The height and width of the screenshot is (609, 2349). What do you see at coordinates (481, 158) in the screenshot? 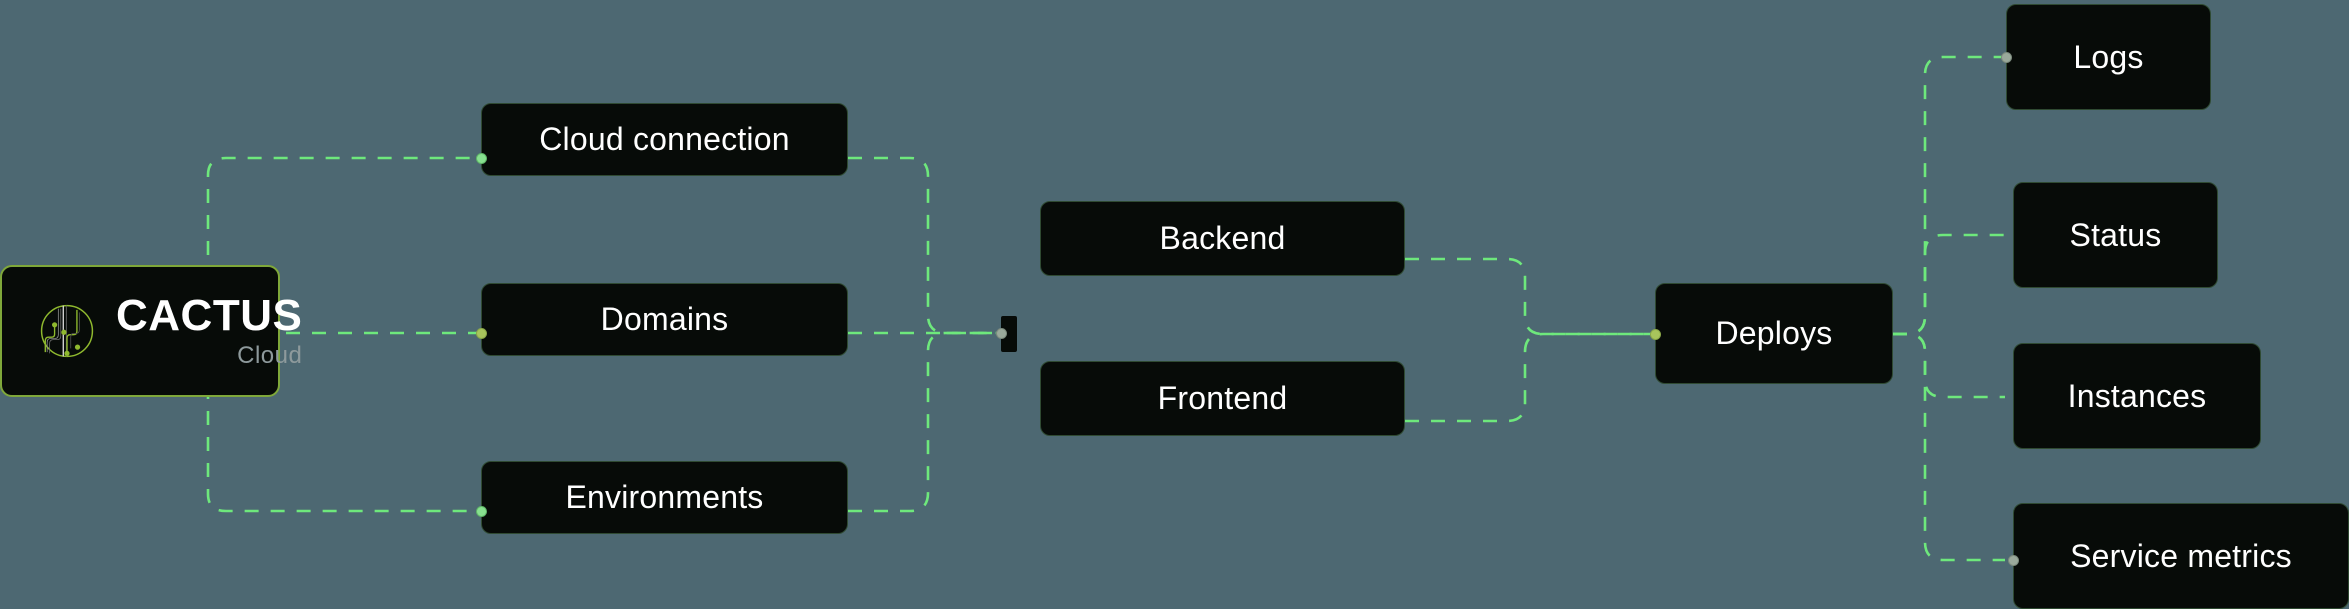
I see `handle-cloud-connection-in` at bounding box center [481, 158].